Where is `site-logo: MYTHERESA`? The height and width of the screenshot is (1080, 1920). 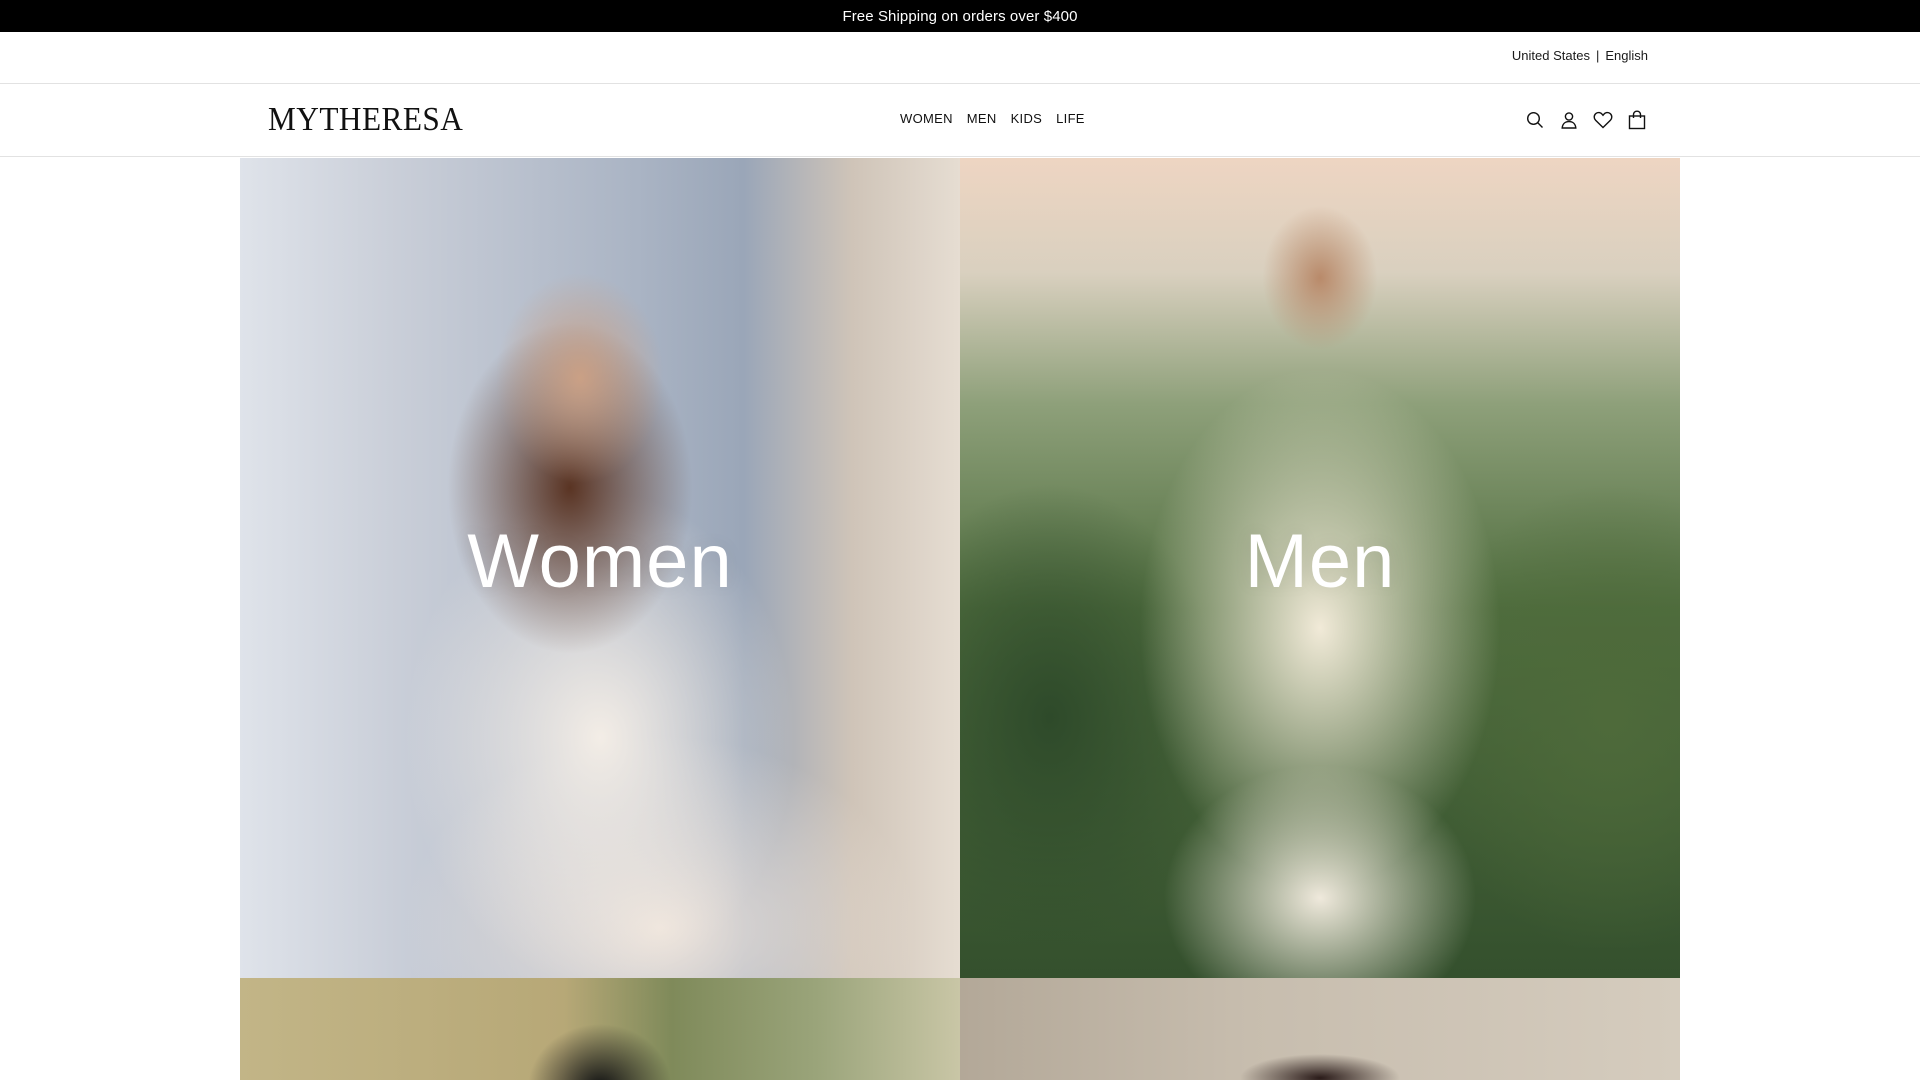
site-logo: MYTHERESA is located at coordinates (365, 120).